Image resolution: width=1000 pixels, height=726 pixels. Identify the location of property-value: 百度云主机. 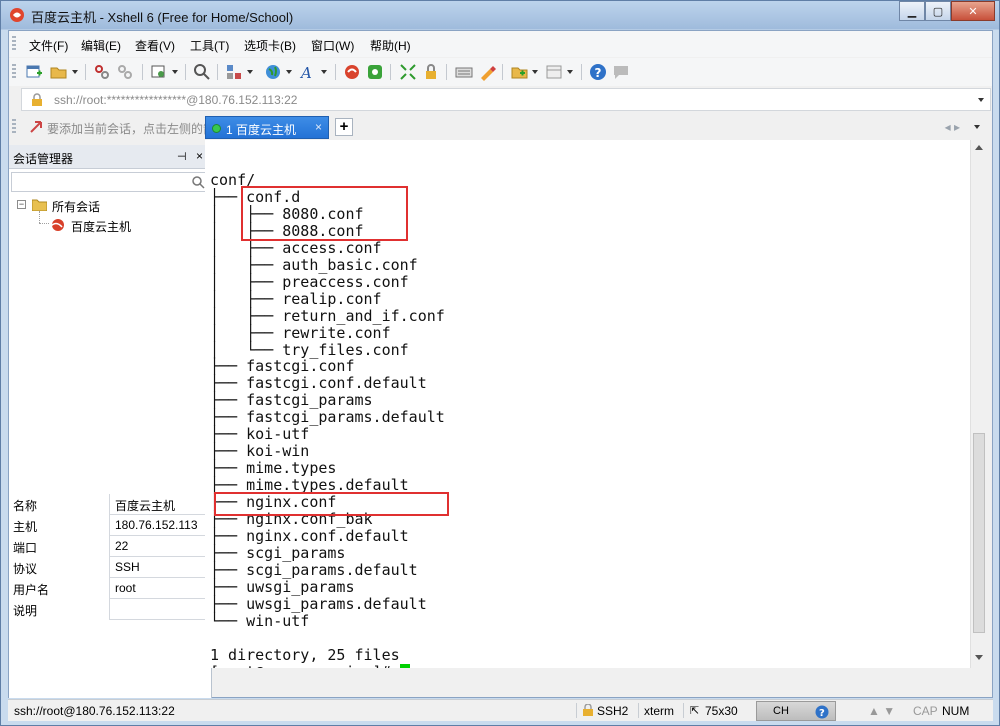
(145, 506).